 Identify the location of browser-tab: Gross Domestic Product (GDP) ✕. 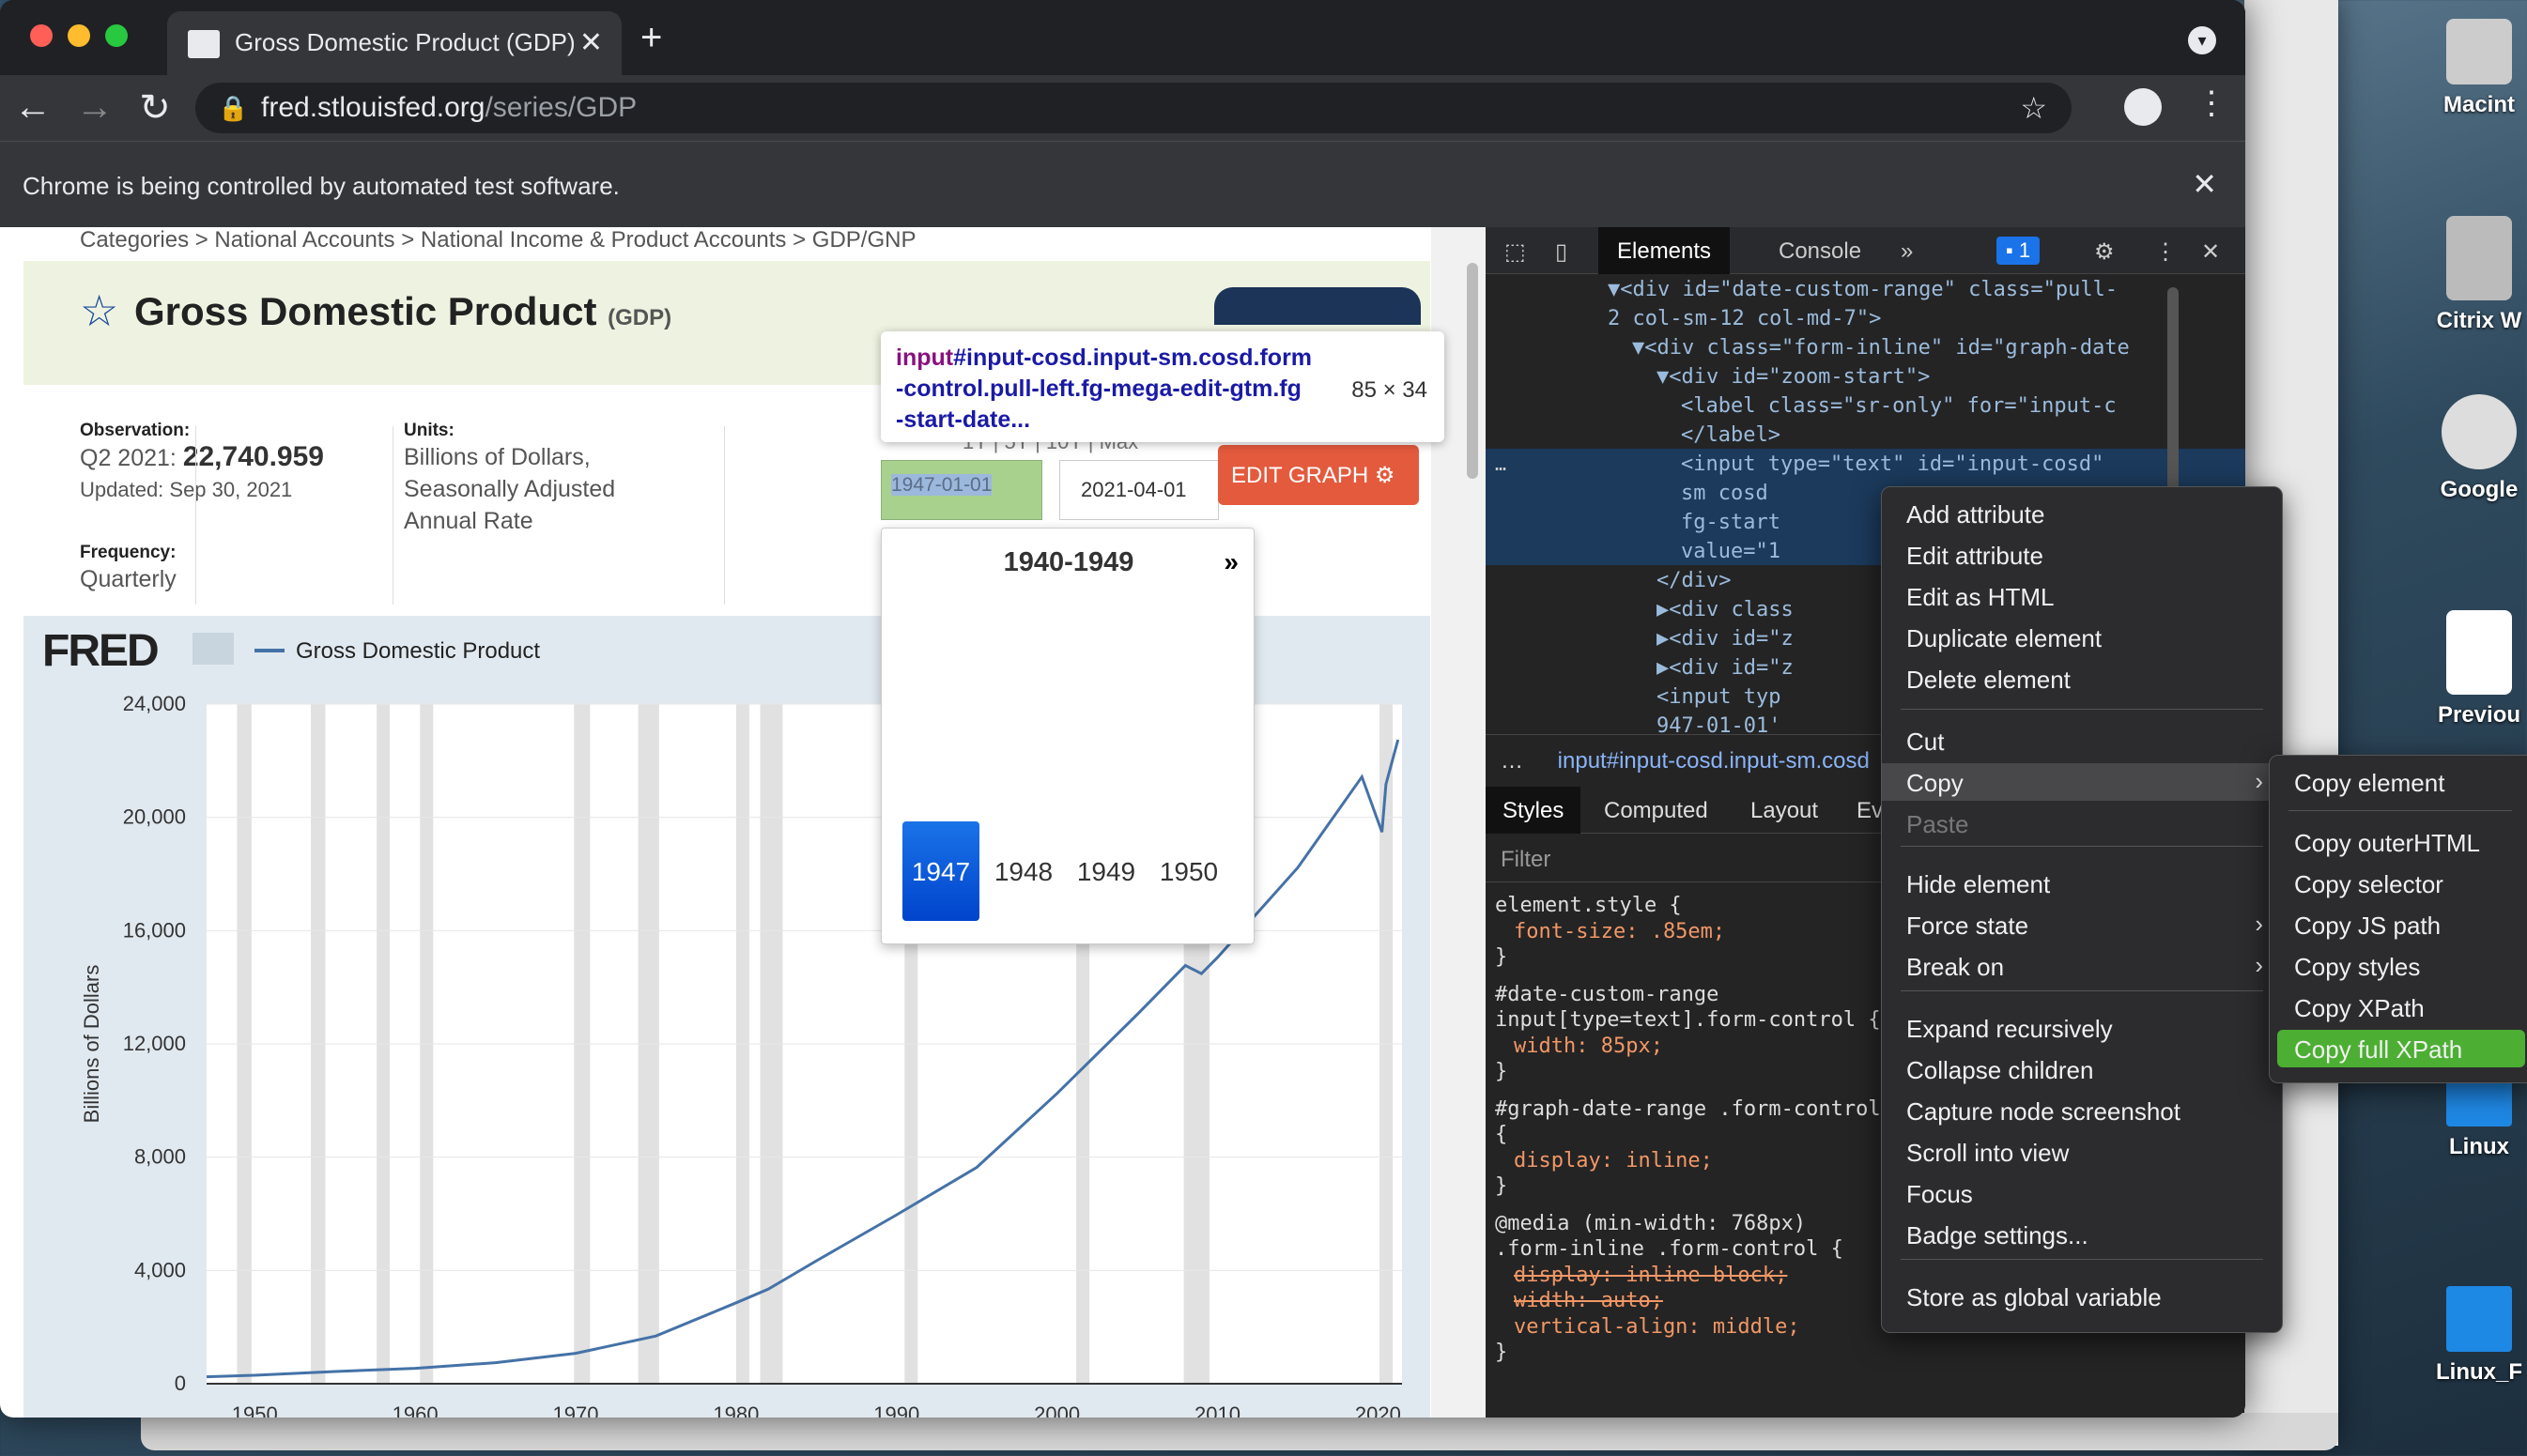
(395, 43).